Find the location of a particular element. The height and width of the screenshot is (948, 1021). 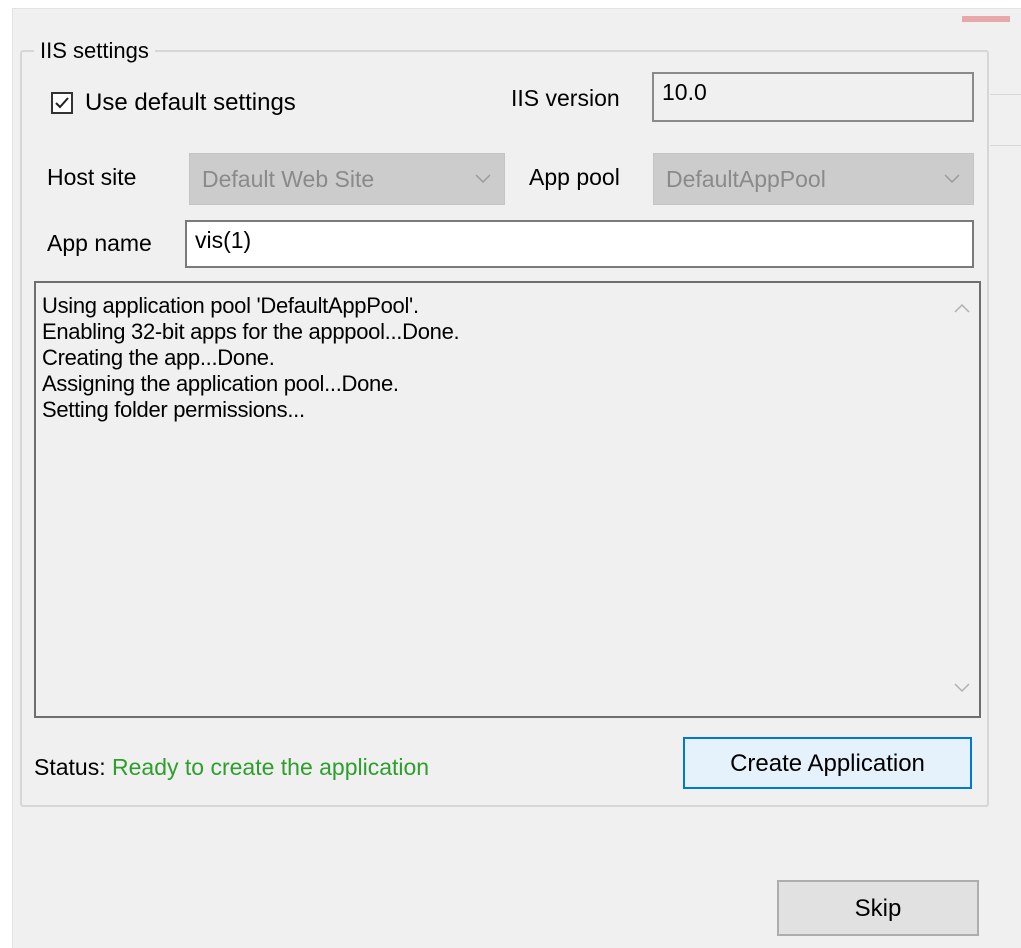

host-site-value: Default Web Site is located at coordinates (288, 179).